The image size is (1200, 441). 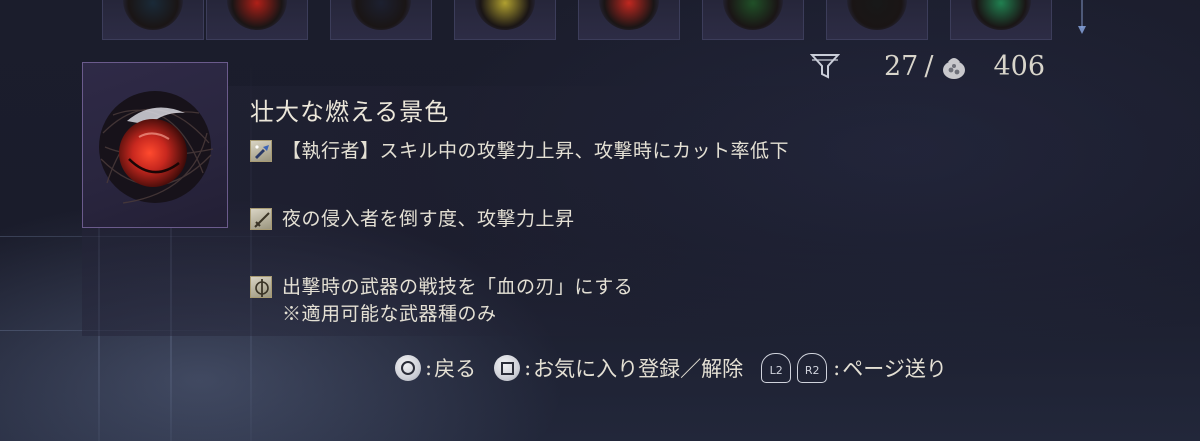 I want to click on square-button-icon, so click(x=507, y=368).